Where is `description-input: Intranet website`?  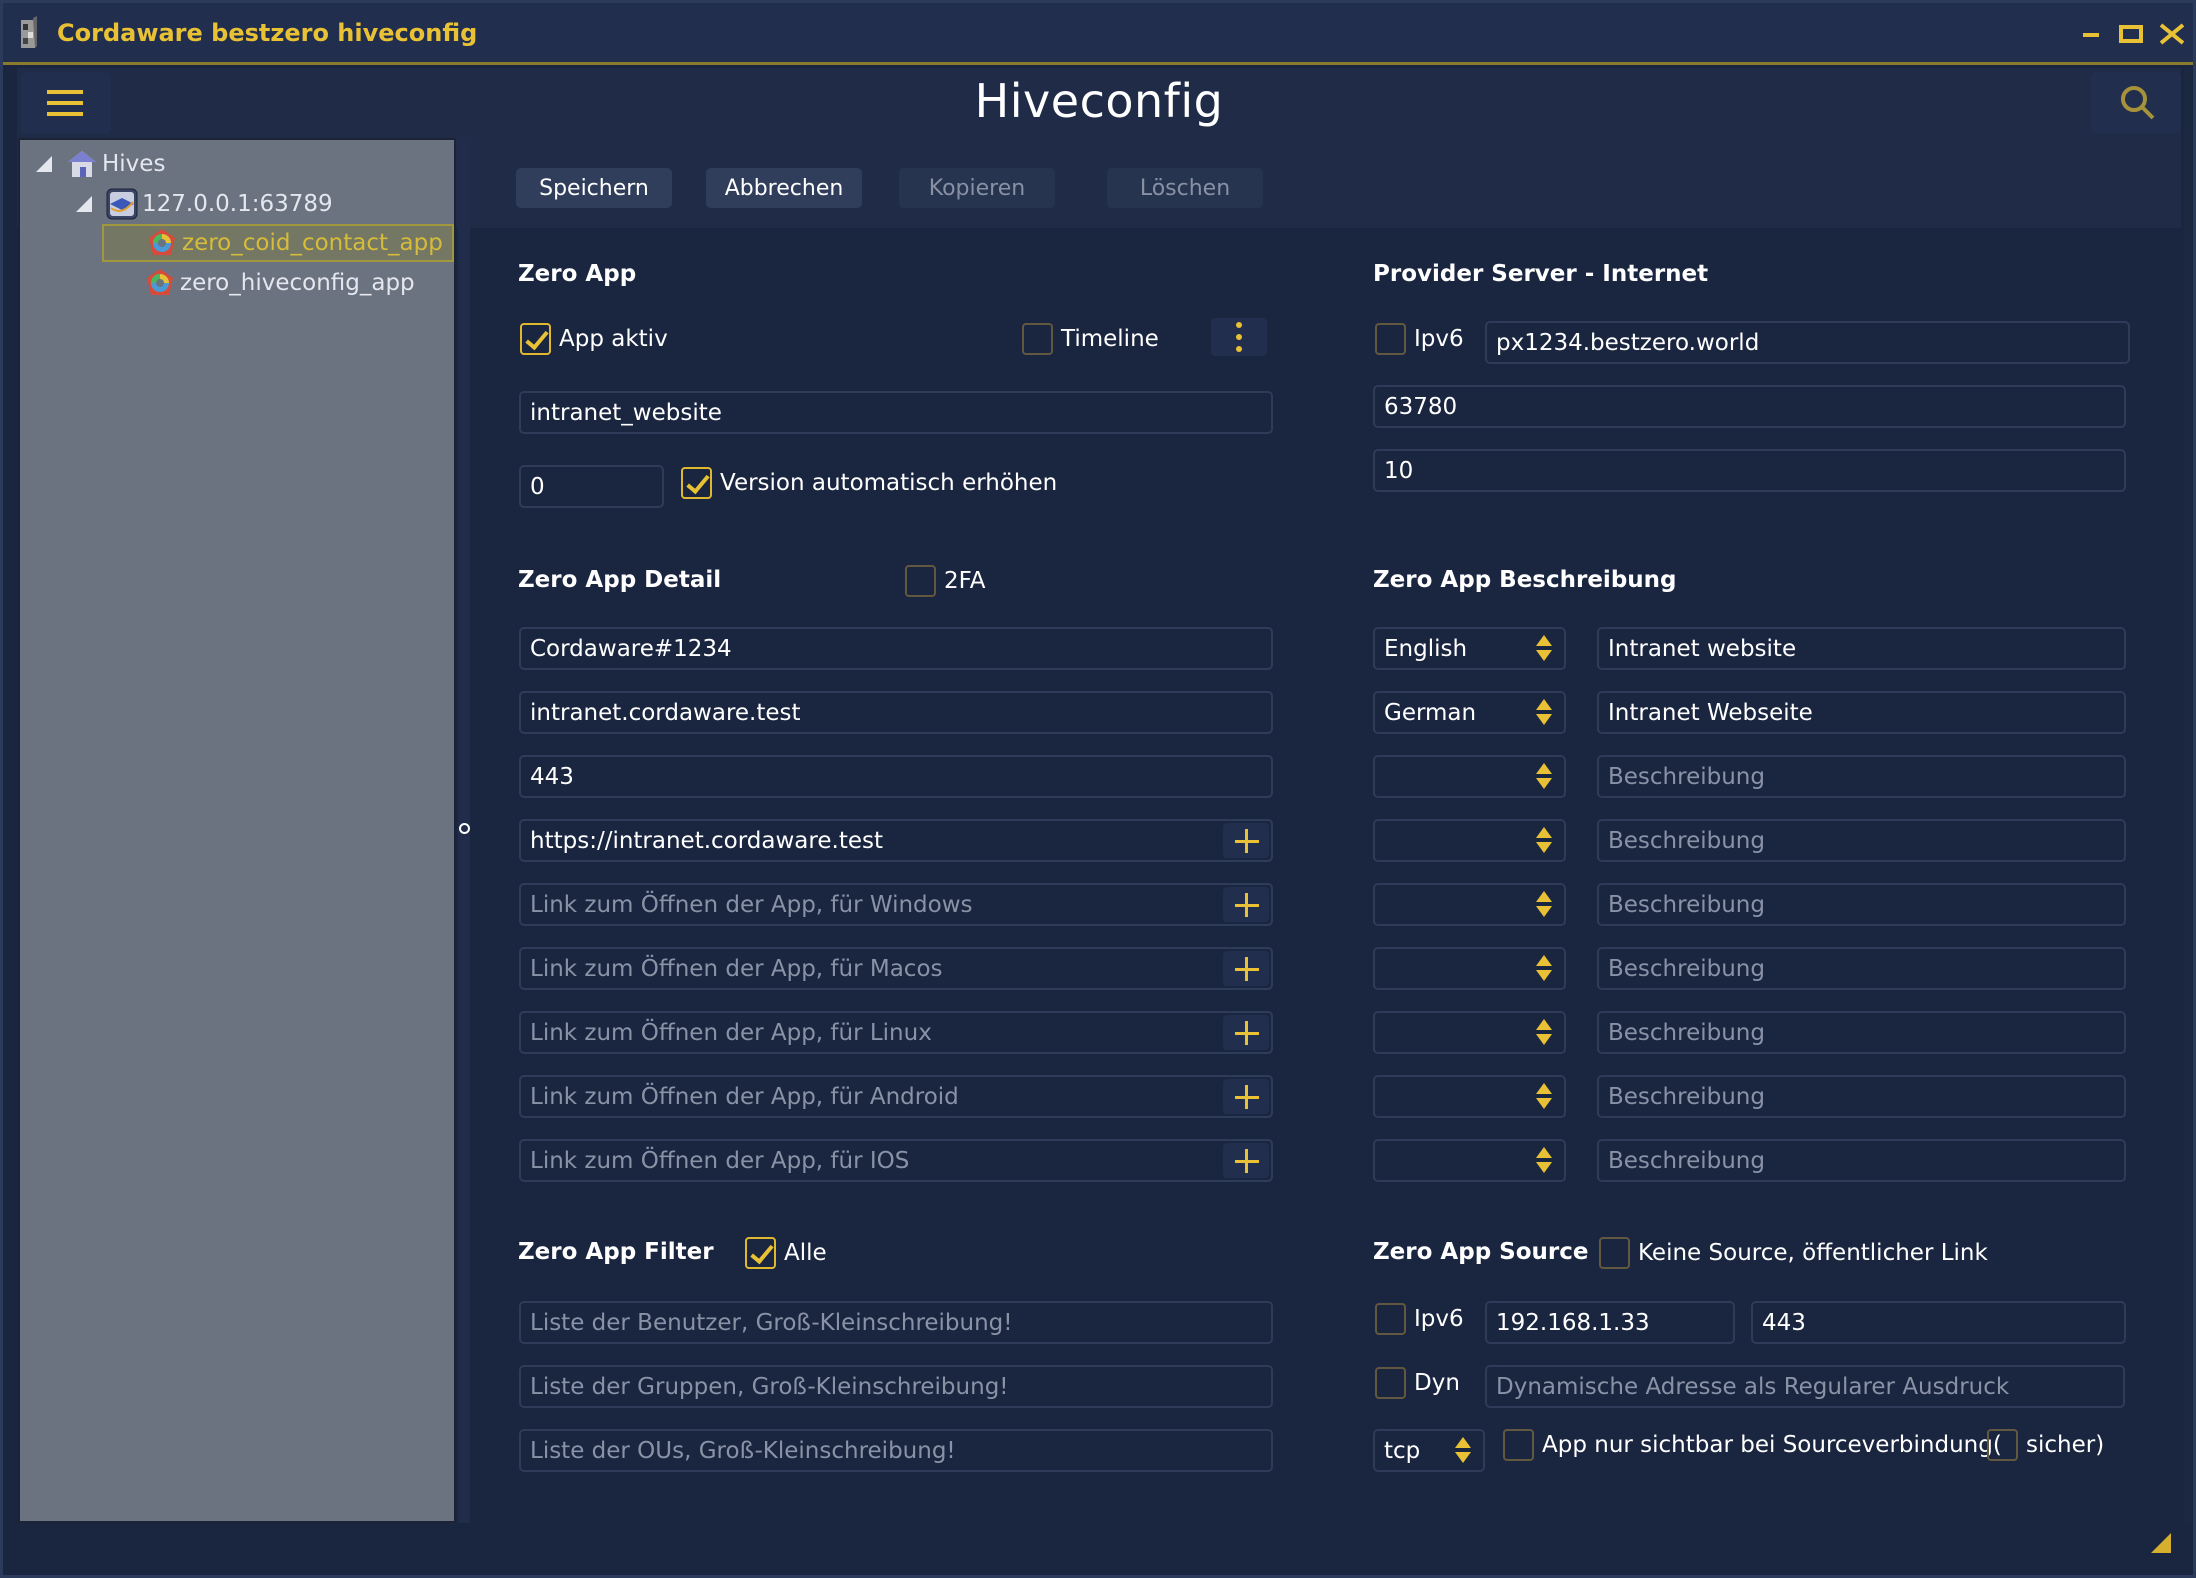
description-input: Intranet website is located at coordinates (1861, 648).